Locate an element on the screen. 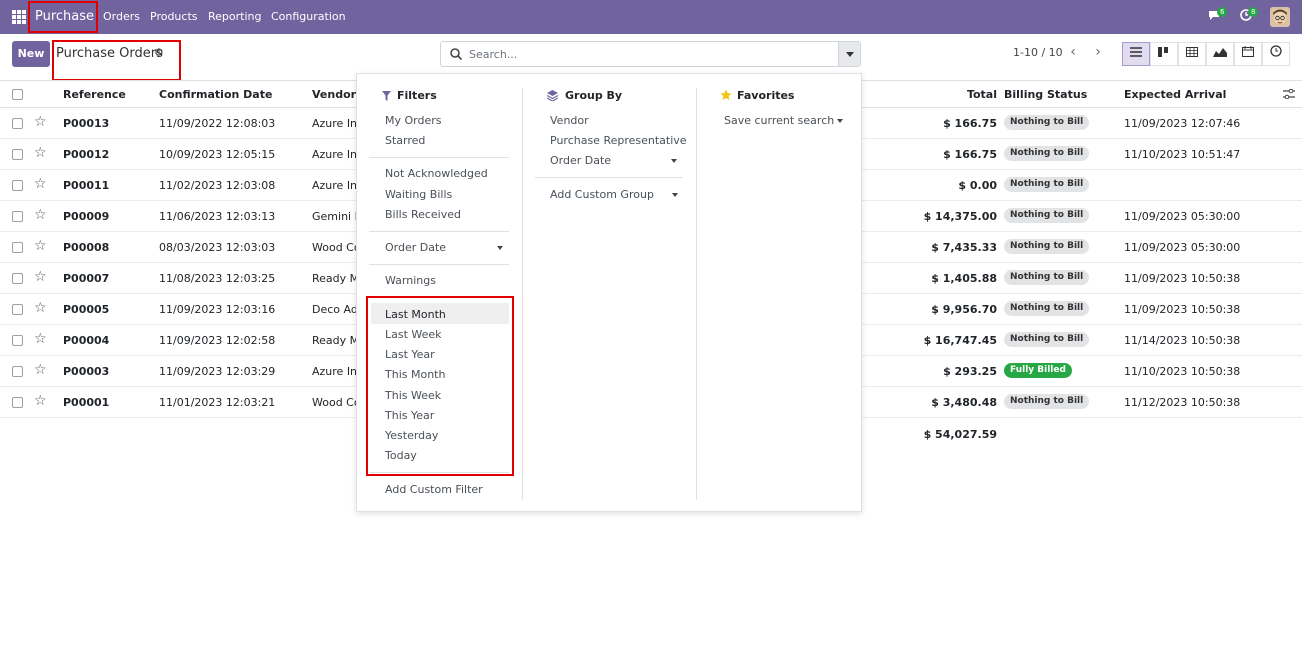  pager-value: 1-10 / 10 is located at coordinates (1038, 52).